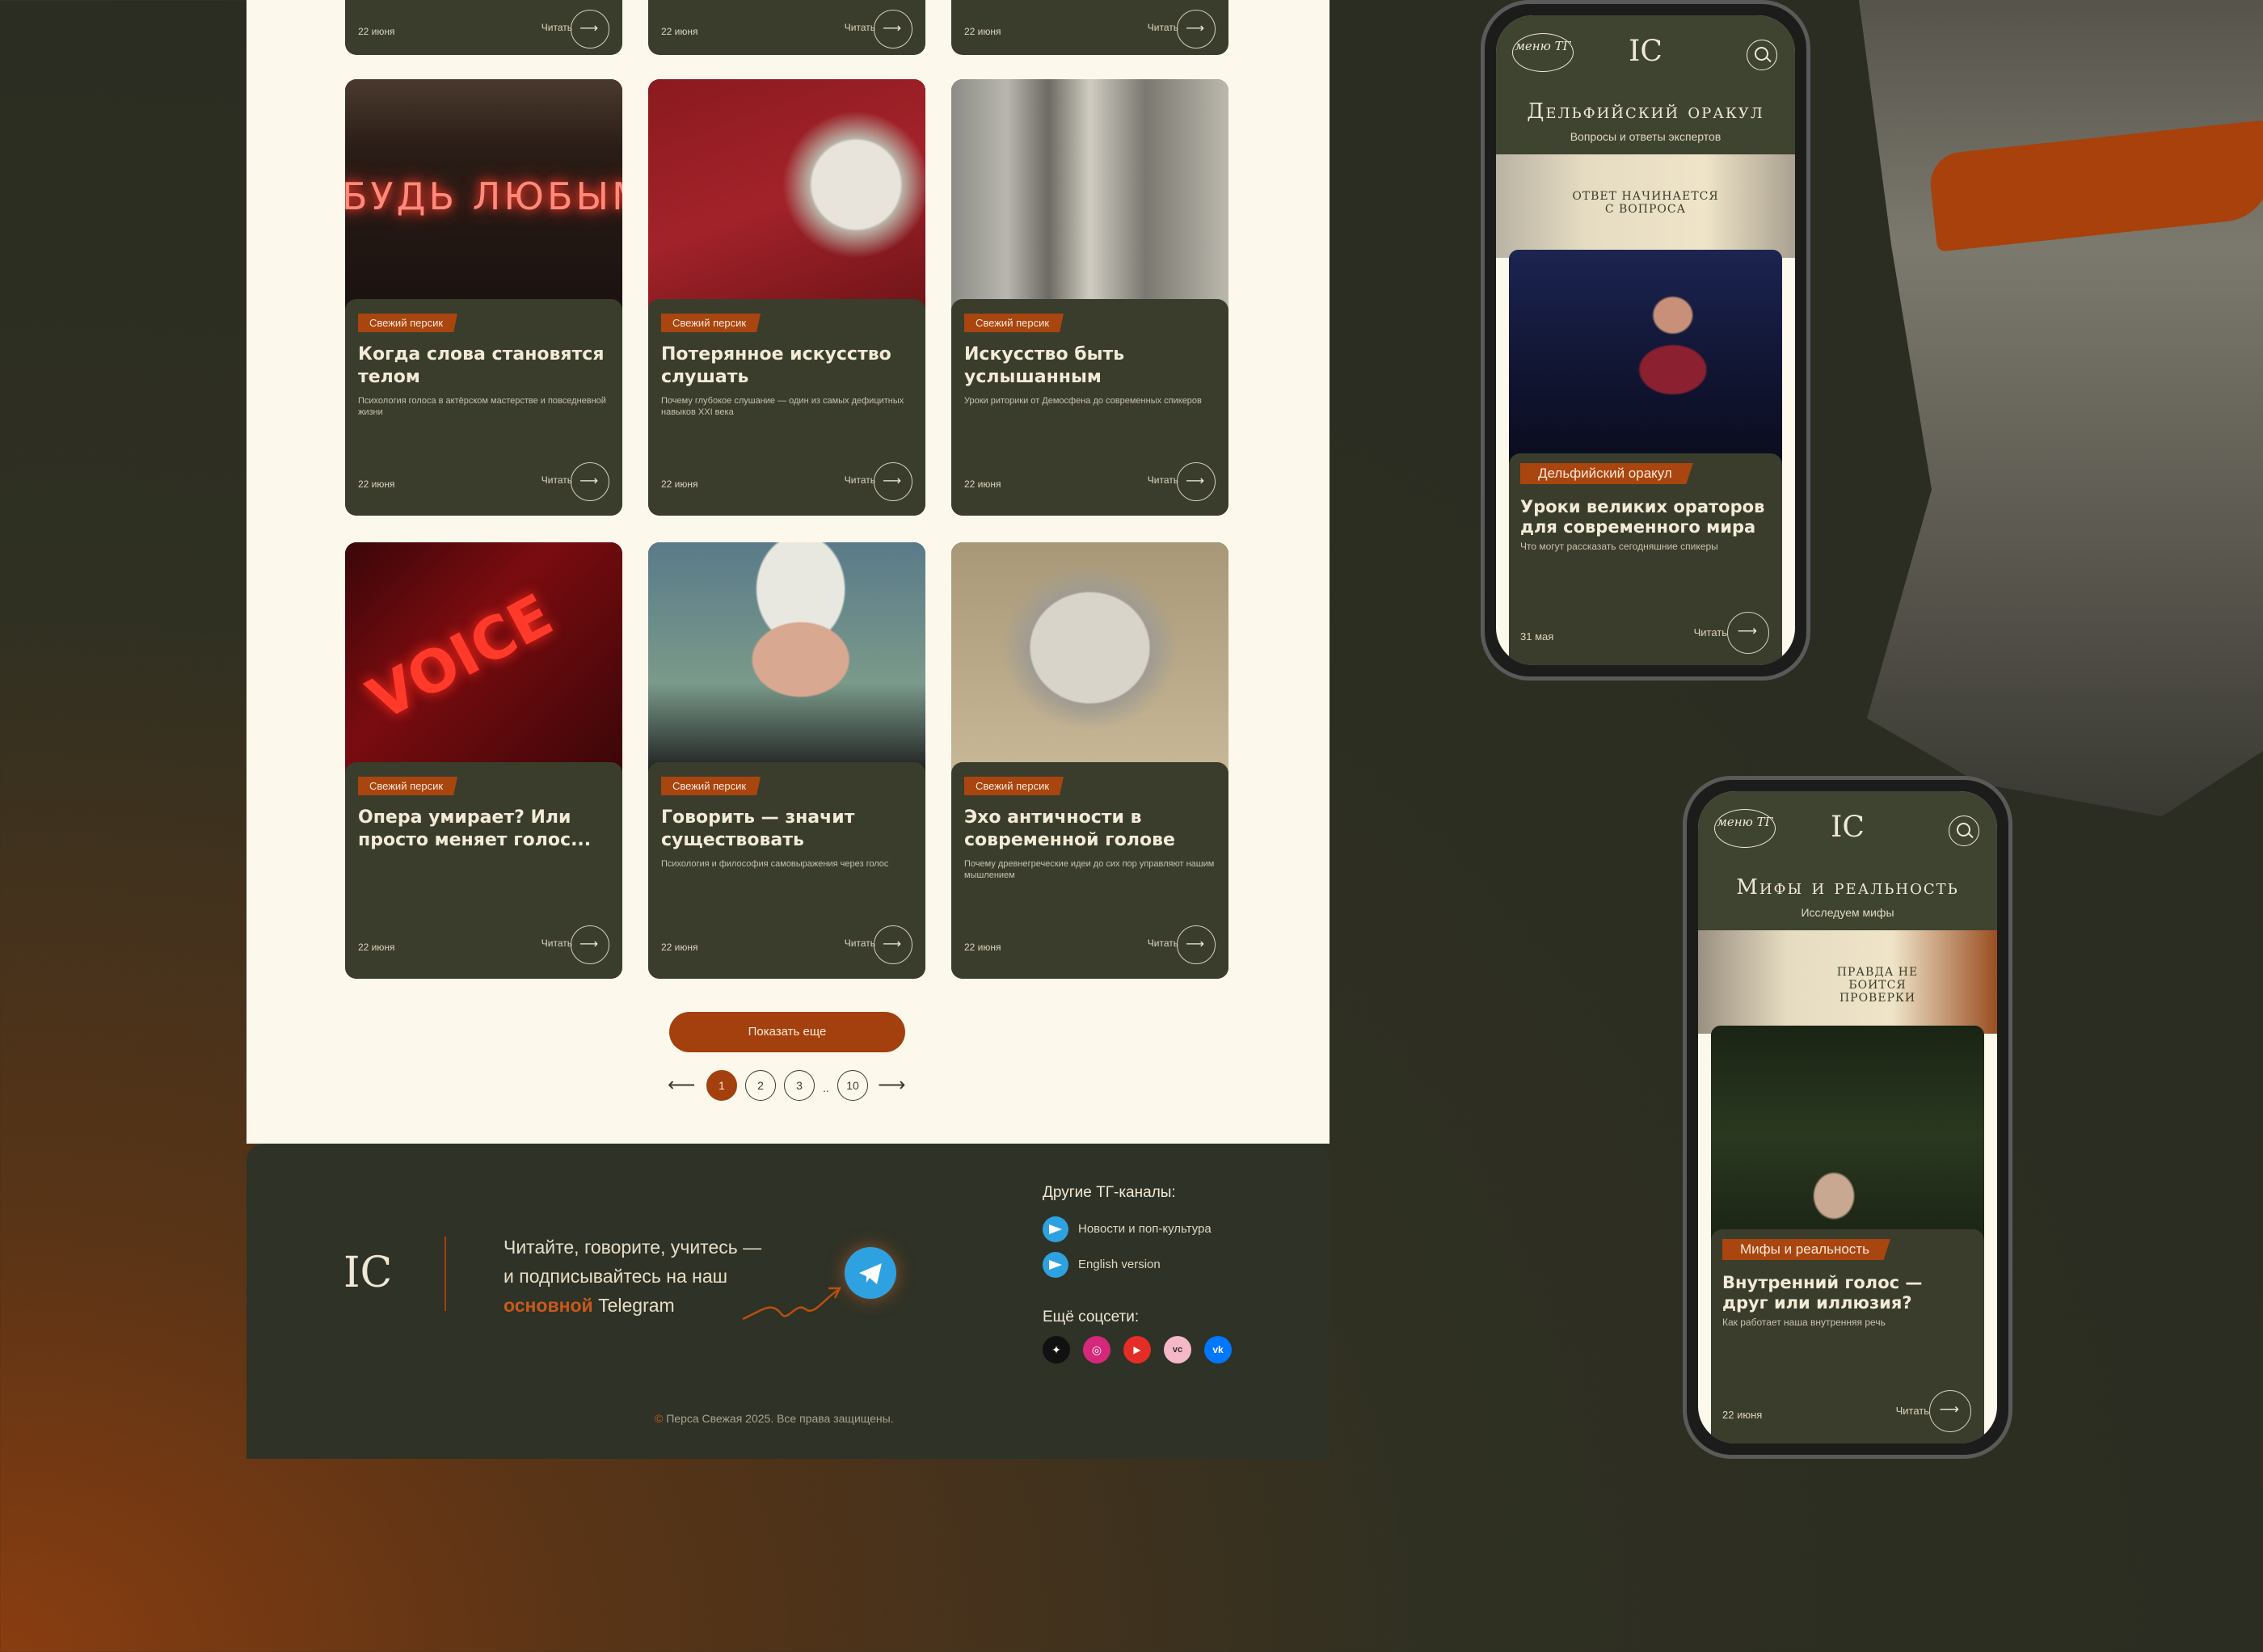  I want to click on banner-text: правда не боится проверки, so click(1877, 986).